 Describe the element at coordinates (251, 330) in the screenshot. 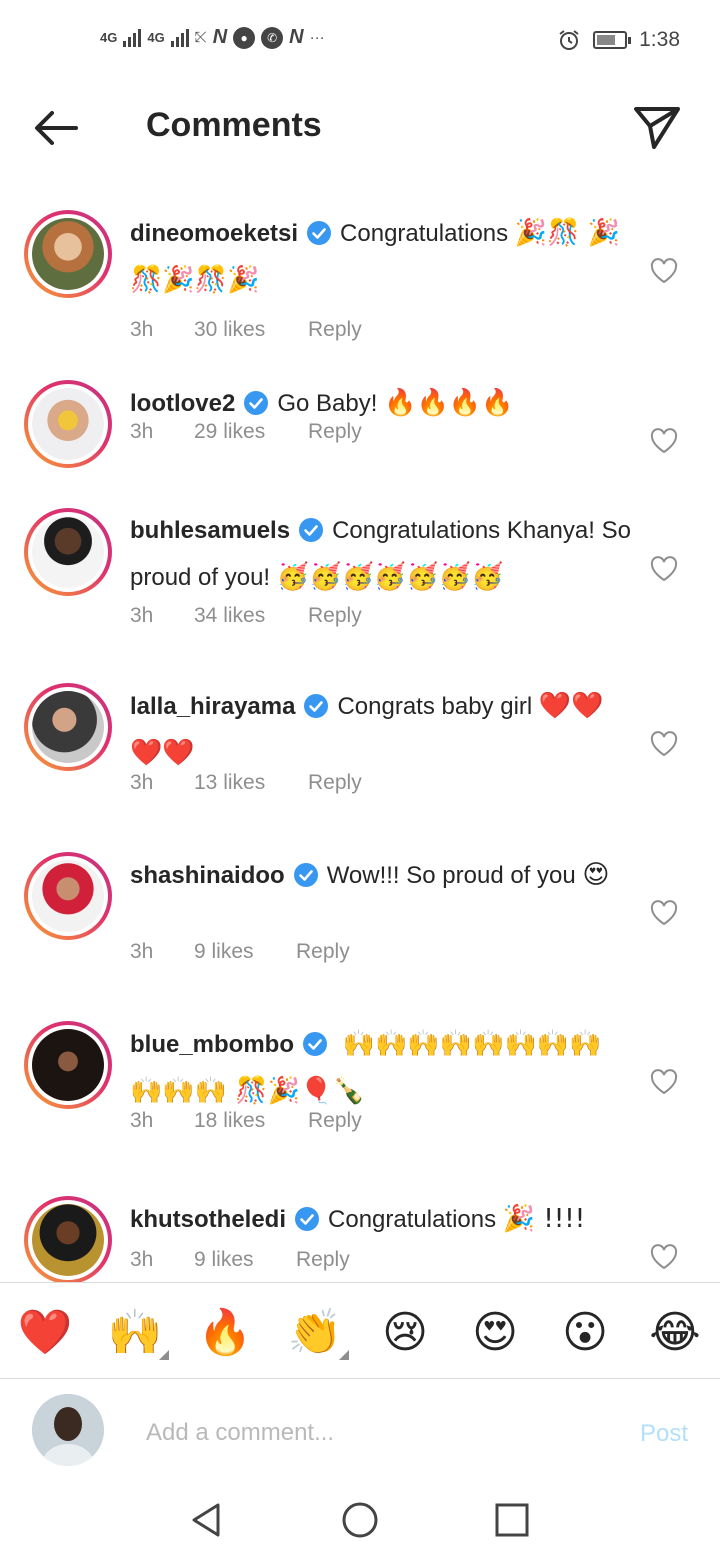

I see `comment-likes: 30 likes` at that location.